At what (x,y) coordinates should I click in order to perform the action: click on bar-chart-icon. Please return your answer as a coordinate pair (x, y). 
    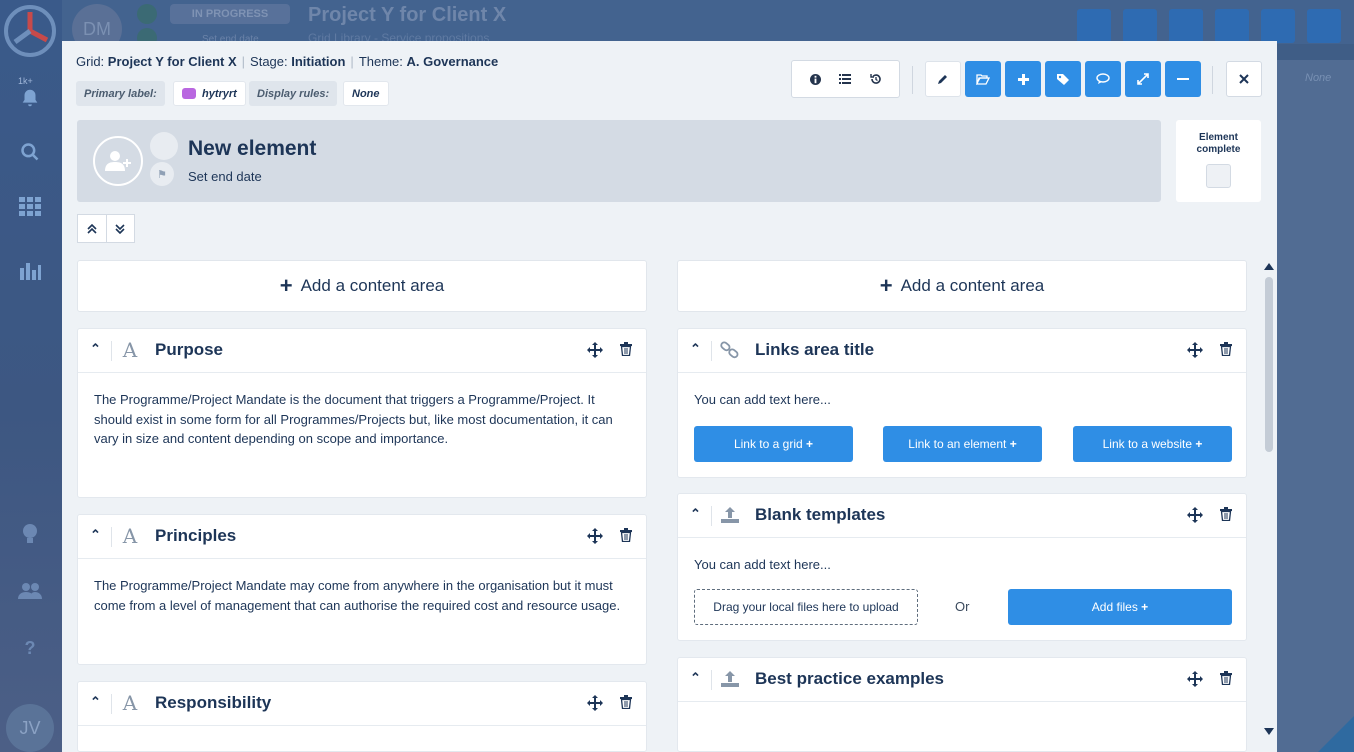
    Looking at the image, I should click on (30, 270).